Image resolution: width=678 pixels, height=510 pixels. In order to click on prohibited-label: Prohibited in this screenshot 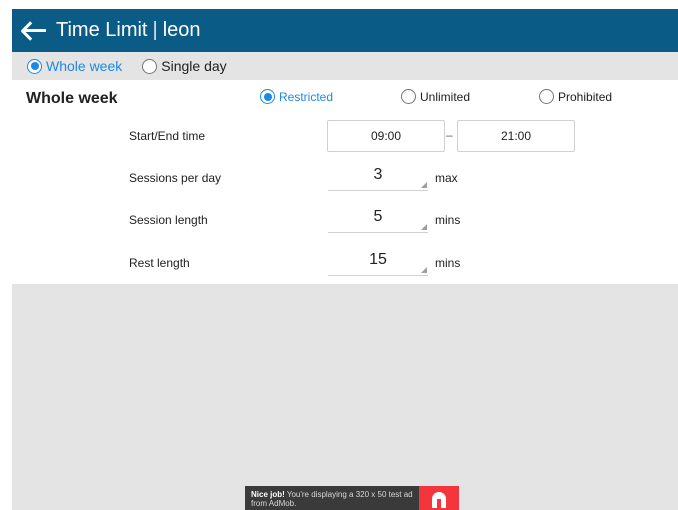, I will do `click(585, 96)`.